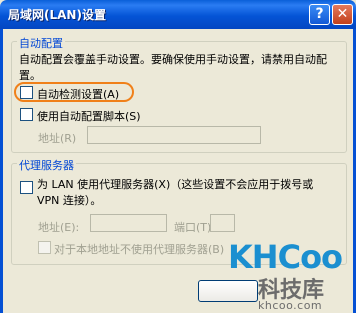 This screenshot has height=313, width=356. What do you see at coordinates (195, 227) in the screenshot?
I see `proxy-port-label: 端口(T):` at bounding box center [195, 227].